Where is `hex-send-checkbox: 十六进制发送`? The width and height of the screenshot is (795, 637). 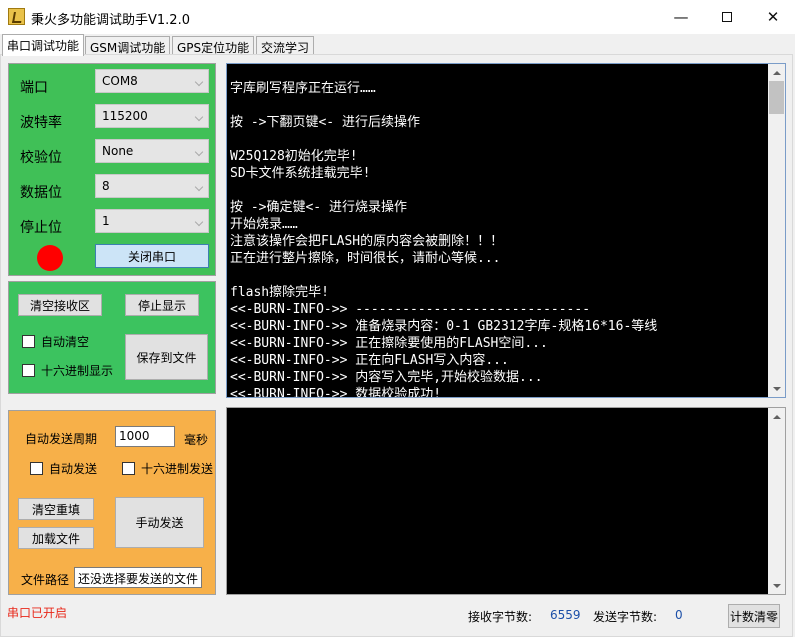 hex-send-checkbox: 十六进制发送 is located at coordinates (167, 468).